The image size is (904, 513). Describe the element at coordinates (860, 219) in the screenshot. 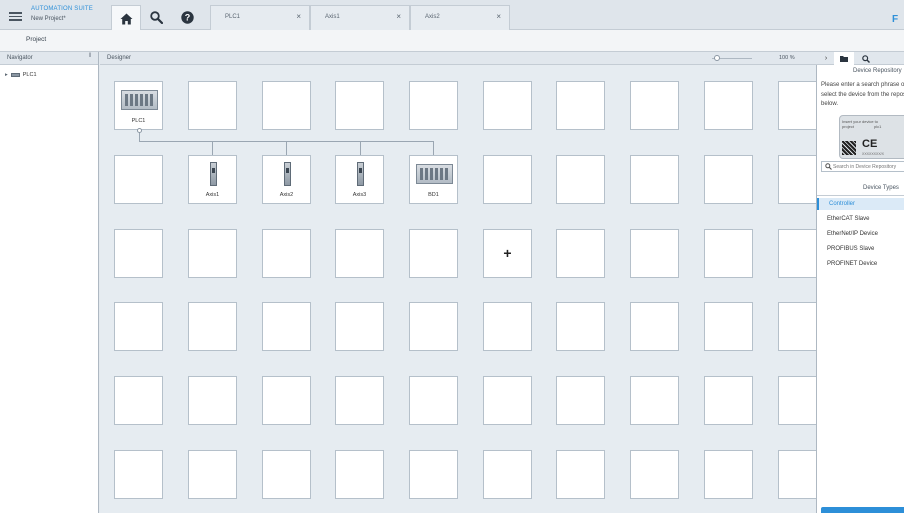

I see `device-type-ethercat-slave: EtherCAT Slave` at that location.